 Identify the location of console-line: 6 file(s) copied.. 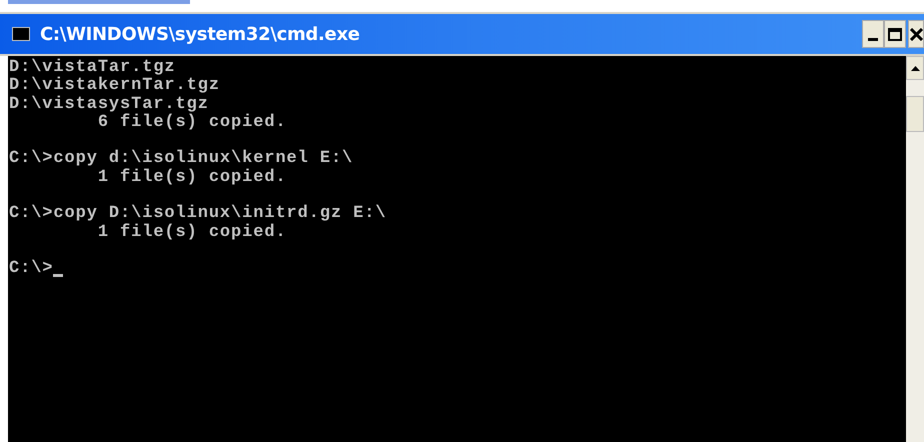
(191, 123).